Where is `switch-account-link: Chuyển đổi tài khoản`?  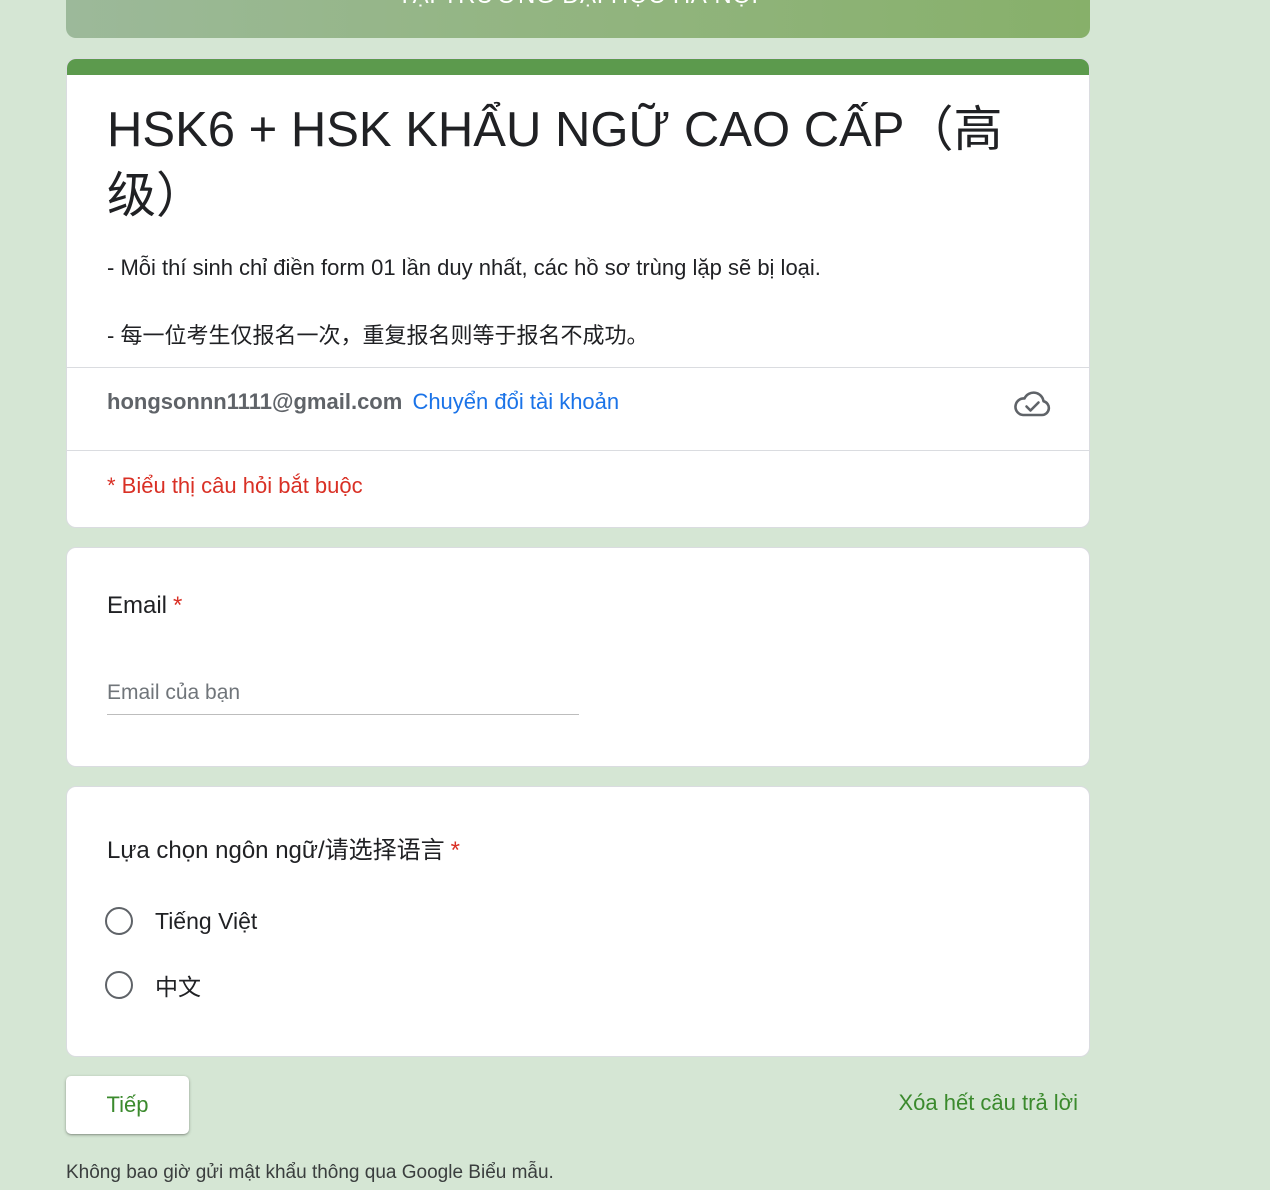 switch-account-link: Chuyển đổi tài khoản is located at coordinates (515, 401).